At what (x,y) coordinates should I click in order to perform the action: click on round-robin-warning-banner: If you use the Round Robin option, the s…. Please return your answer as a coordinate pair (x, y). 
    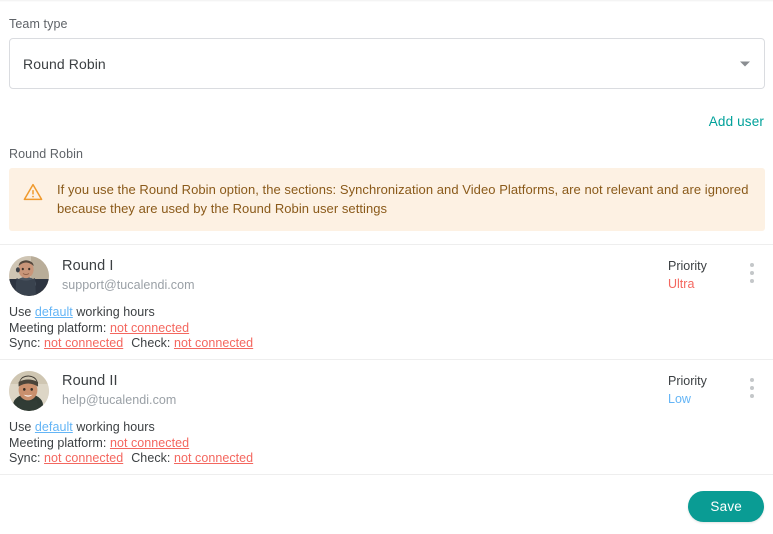
    Looking at the image, I should click on (387, 199).